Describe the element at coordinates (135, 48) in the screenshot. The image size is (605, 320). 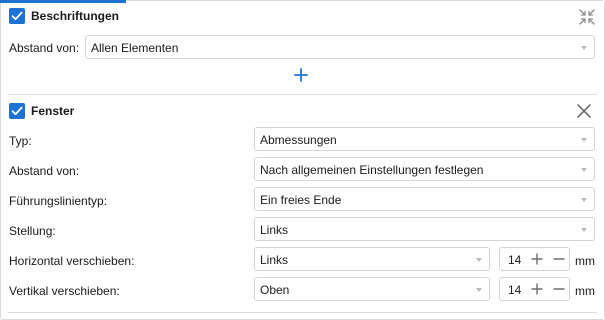
I see `labels-distance-value: Allen Elementen` at that location.